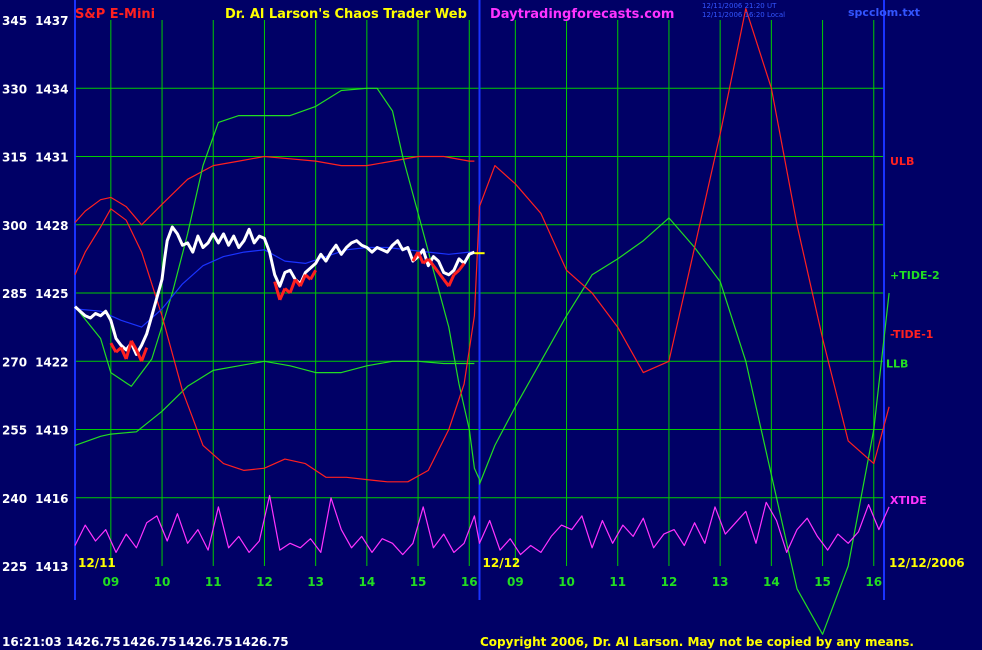  I want to click on date-label: 12/12, so click(502, 563).